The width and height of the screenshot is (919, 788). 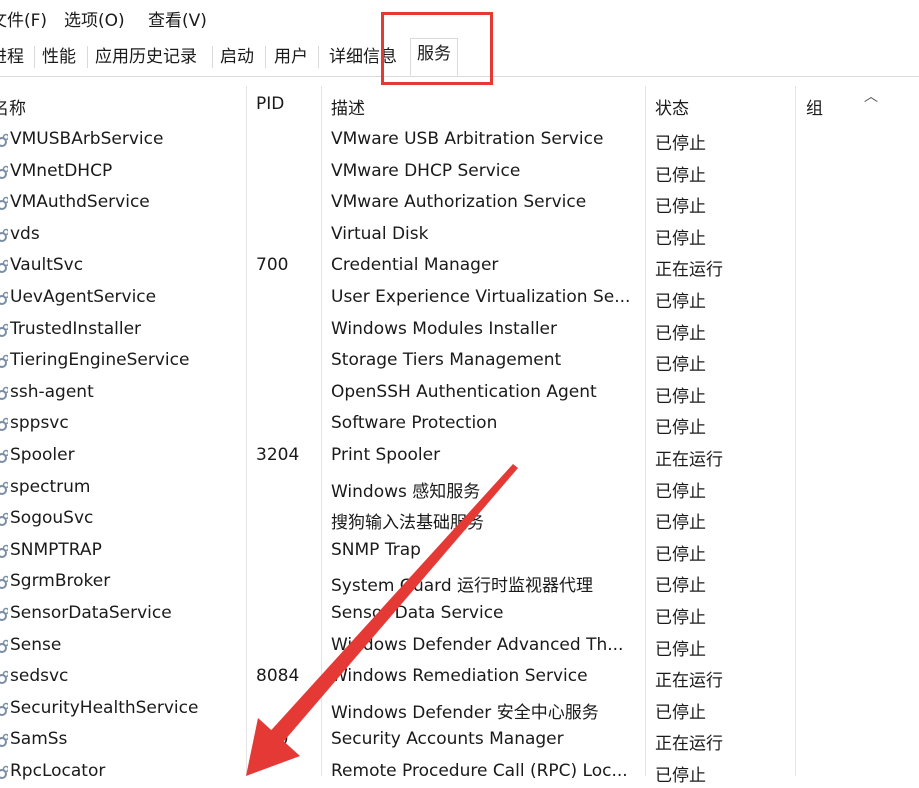 I want to click on service-name: SamSs, so click(x=39, y=739).